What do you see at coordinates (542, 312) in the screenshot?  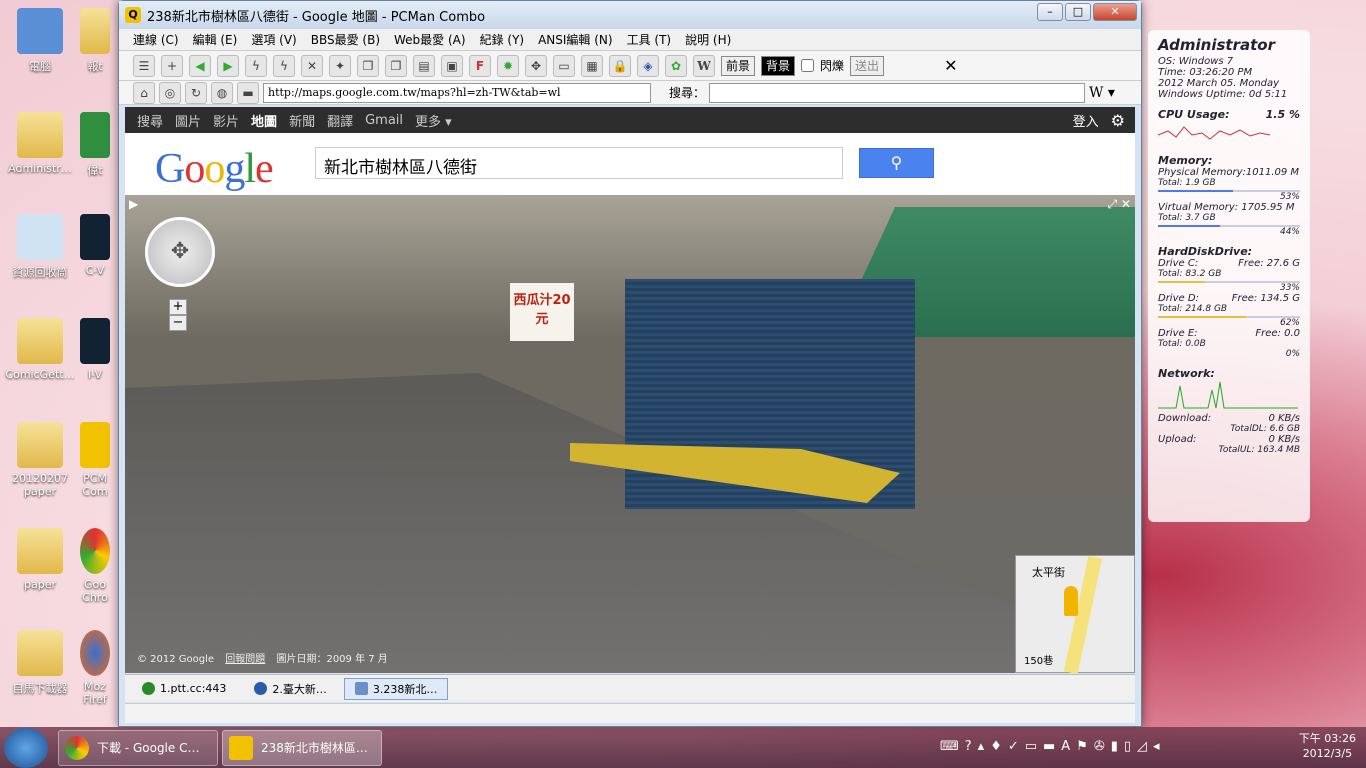 I see `juice-stand-sign: 西瓜汁20元` at bounding box center [542, 312].